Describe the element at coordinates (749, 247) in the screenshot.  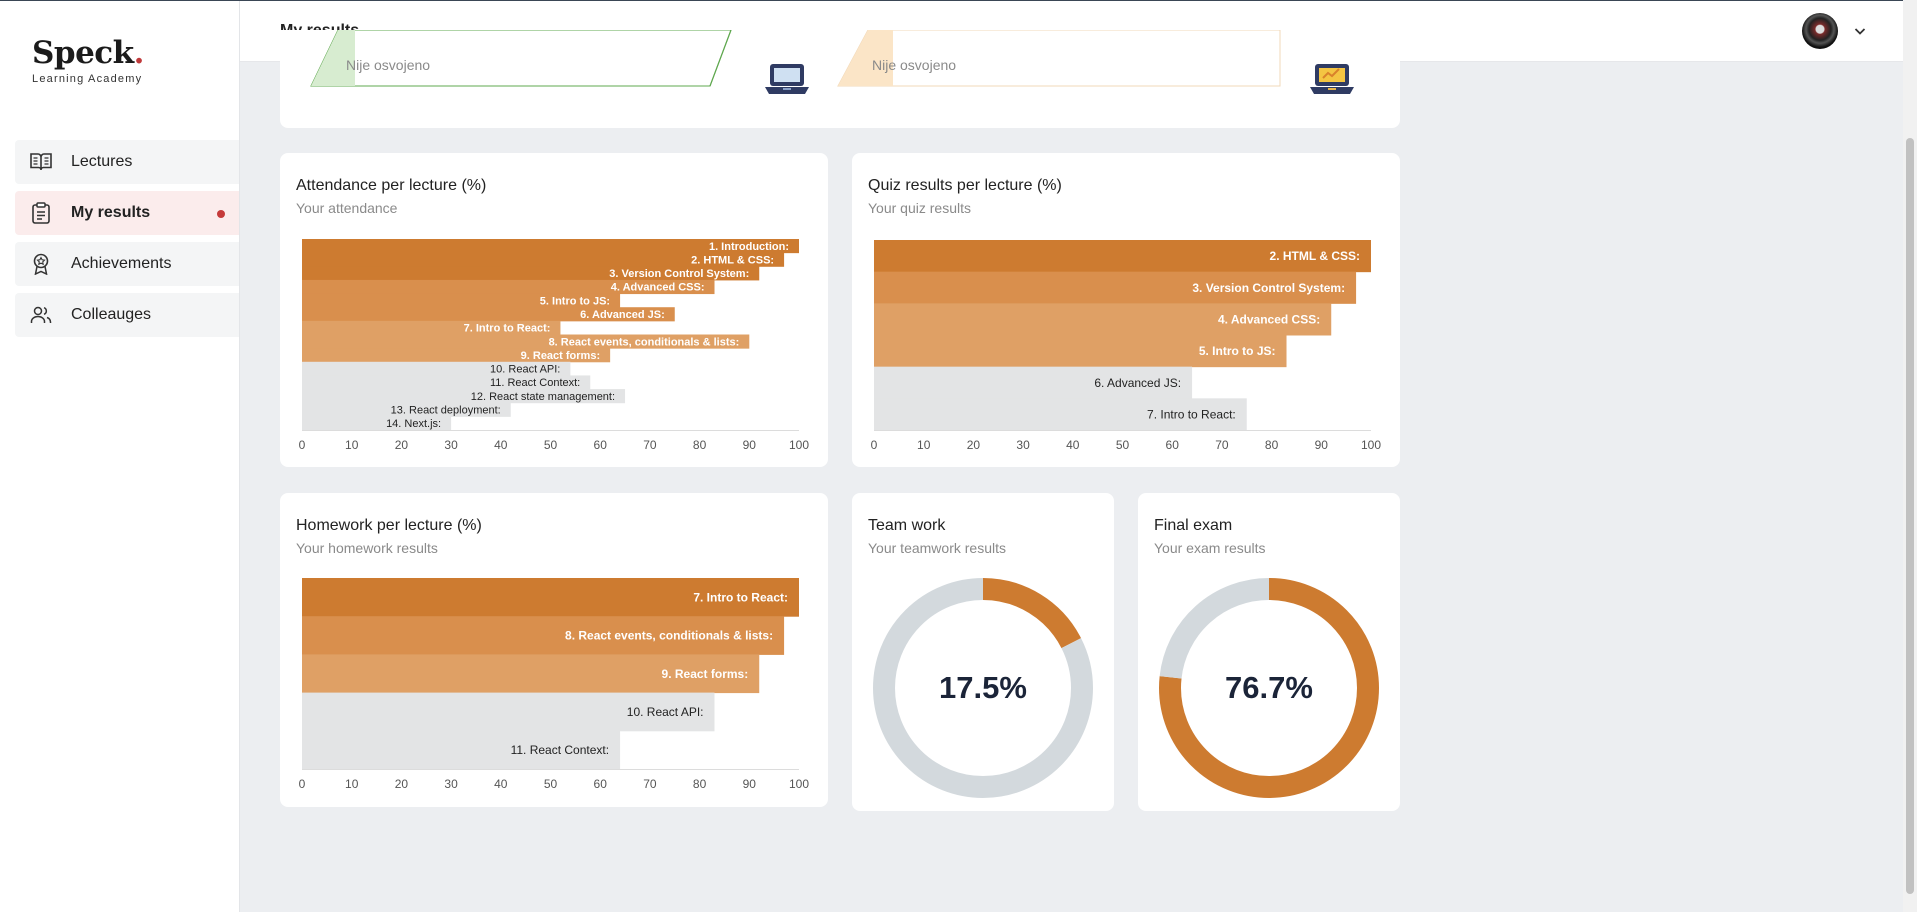
I see `bar-label: 1. Introduction:` at that location.